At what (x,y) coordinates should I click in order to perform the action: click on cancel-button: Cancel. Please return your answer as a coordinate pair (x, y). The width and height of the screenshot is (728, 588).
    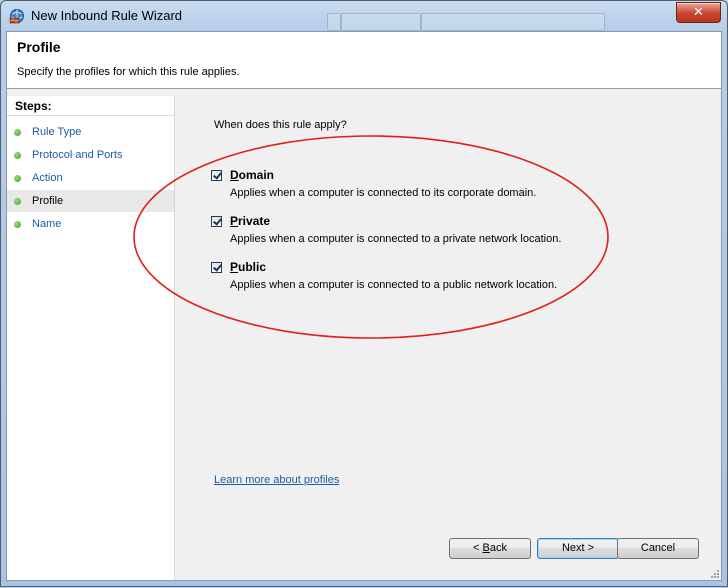
    Looking at the image, I should click on (658, 548).